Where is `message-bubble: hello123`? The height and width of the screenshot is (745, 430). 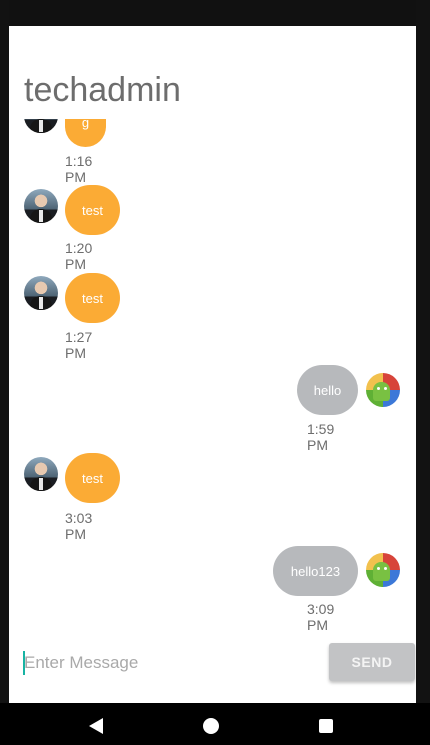
message-bubble: hello123 is located at coordinates (315, 571).